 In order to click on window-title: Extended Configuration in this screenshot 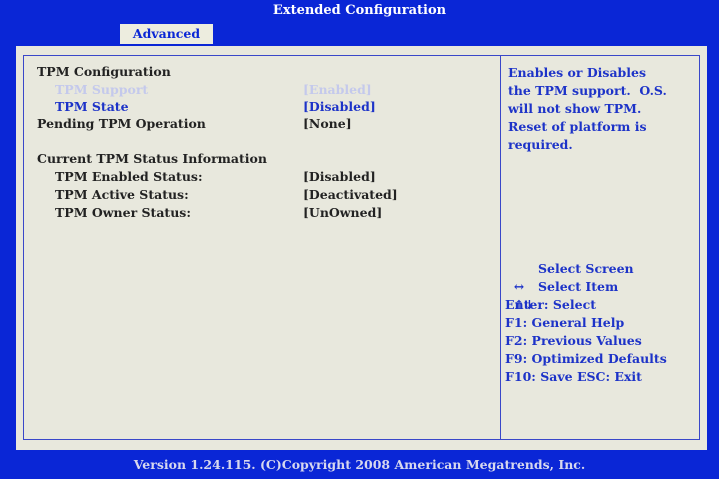, I will do `click(359, 11)`.